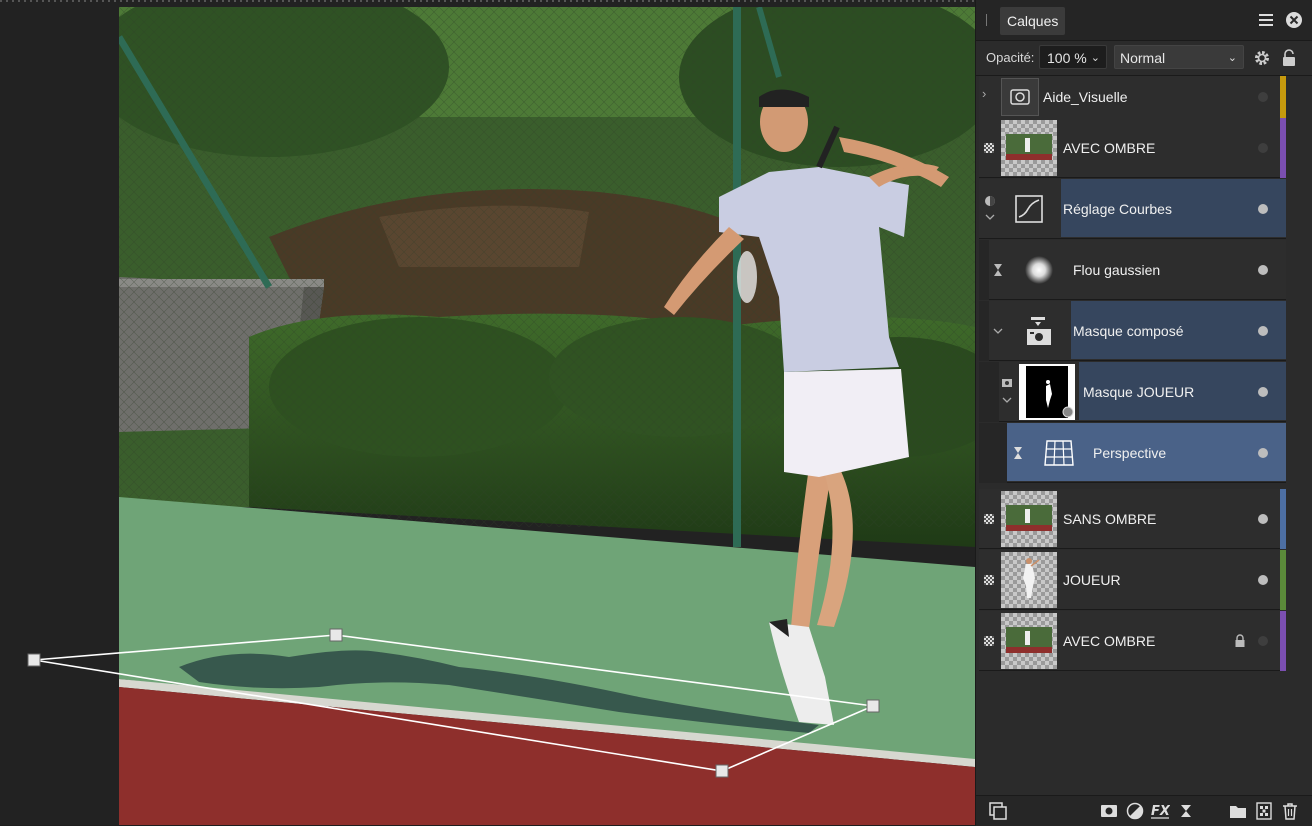 Image resolution: width=1312 pixels, height=826 pixels. What do you see at coordinates (1262, 58) in the screenshot?
I see `gear-icon` at bounding box center [1262, 58].